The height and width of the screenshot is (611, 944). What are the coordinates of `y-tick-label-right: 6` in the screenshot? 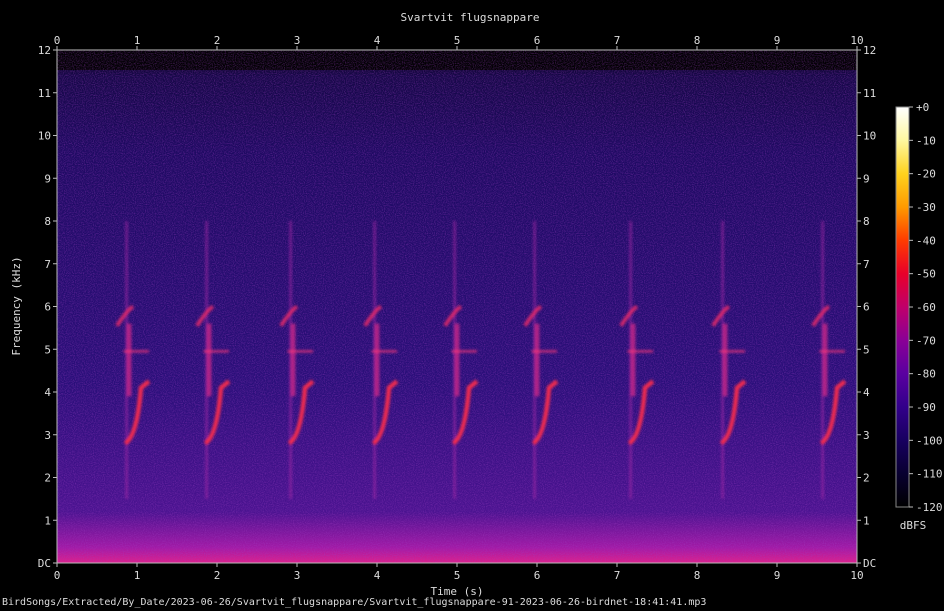 It's located at (866, 307).